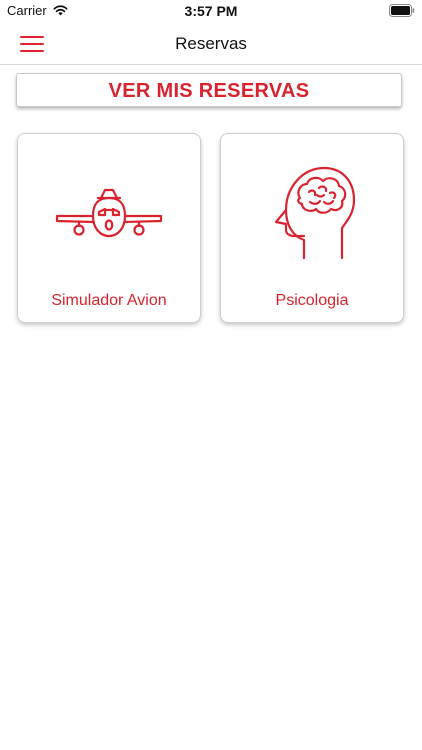 The height and width of the screenshot is (750, 422). What do you see at coordinates (312, 300) in the screenshot?
I see `service-label: Psicologia` at bounding box center [312, 300].